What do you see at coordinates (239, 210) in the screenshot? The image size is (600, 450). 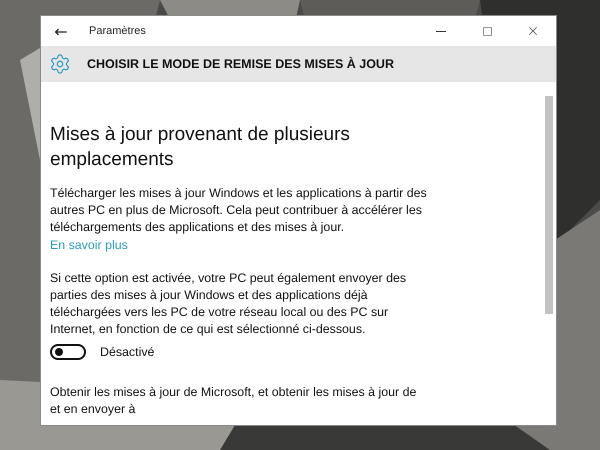 I see `description-paragraph: Télécharger les mises à jour Windows et les applications à partir des autres PC en plus de Microsoft. Cela peut contribuer à accélérer les téléchargements des applications et des mises à jour.` at bounding box center [239, 210].